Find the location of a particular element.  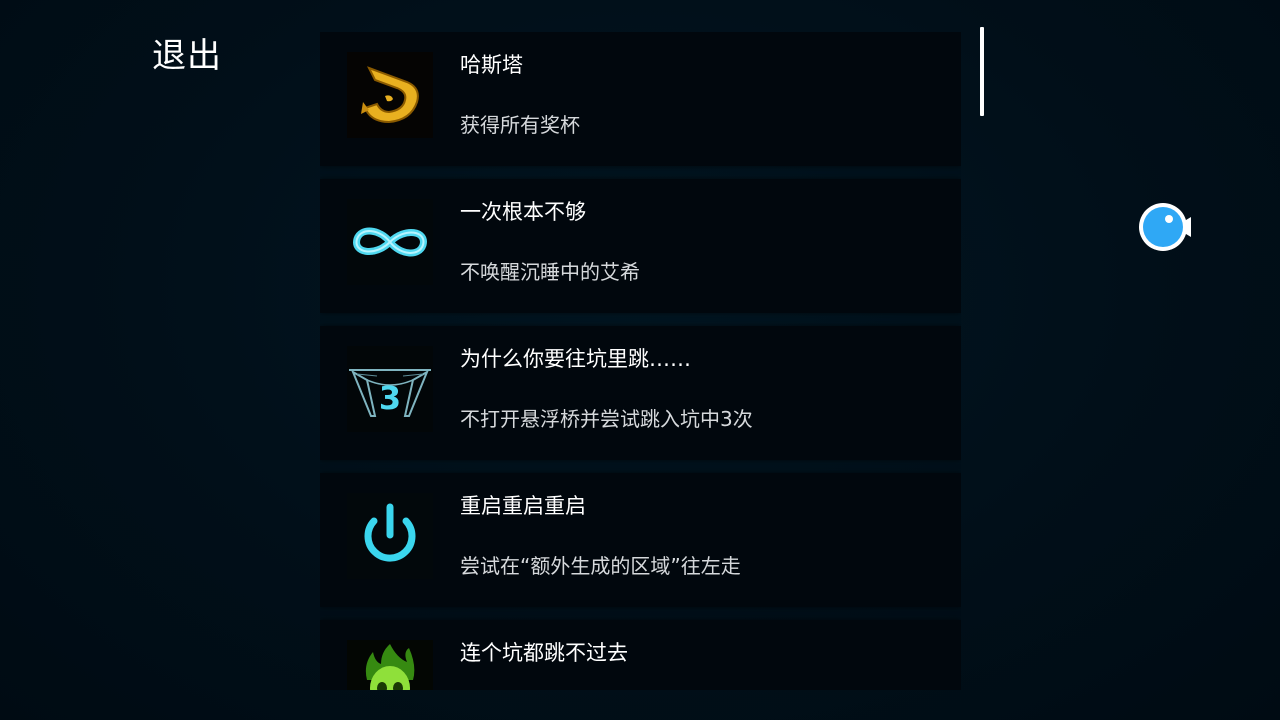

achievement-description: 尝试在“额外生成的区域”往左走 is located at coordinates (600, 566).